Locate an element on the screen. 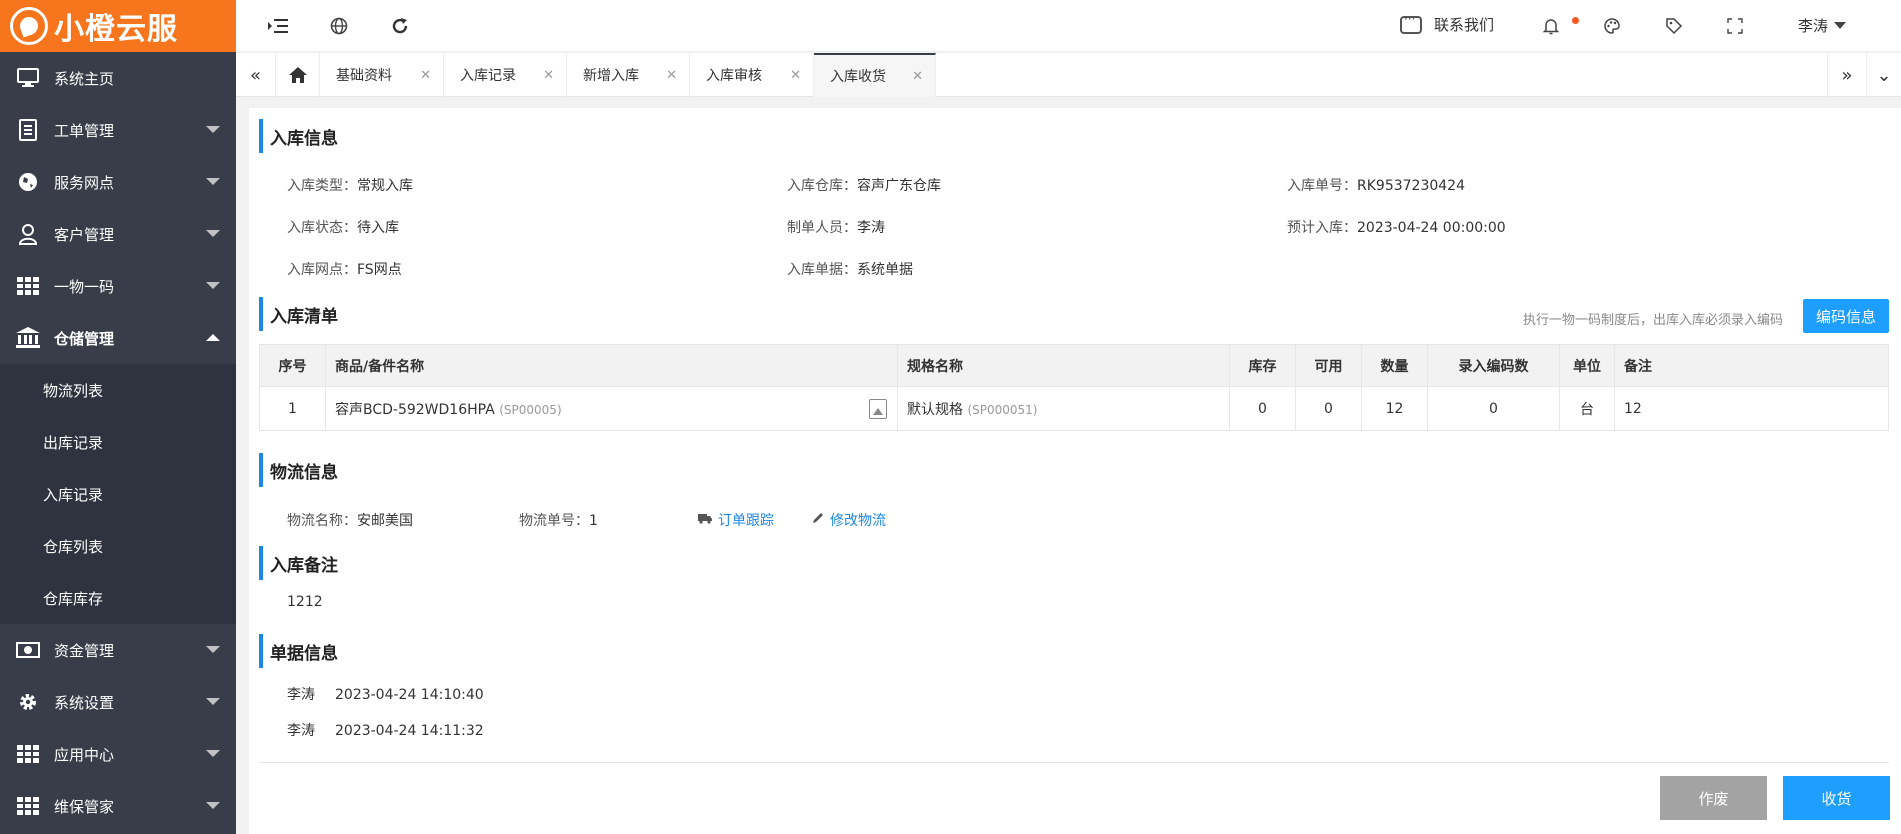  column-header: 序号 is located at coordinates (292, 365).